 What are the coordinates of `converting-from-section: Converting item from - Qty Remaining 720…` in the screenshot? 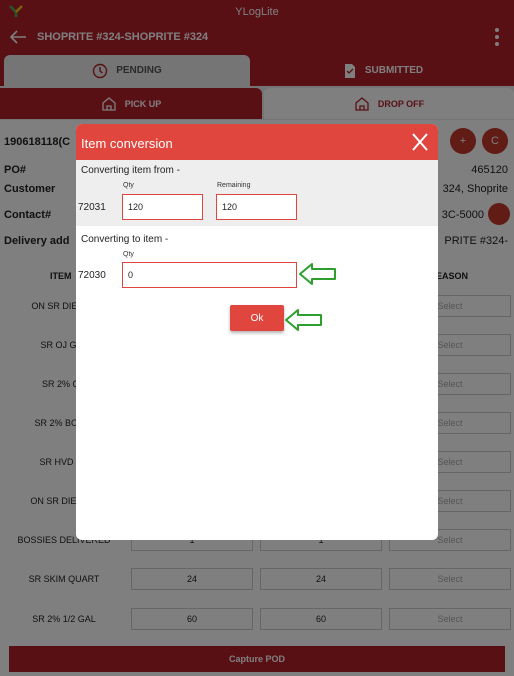 It's located at (257, 193).